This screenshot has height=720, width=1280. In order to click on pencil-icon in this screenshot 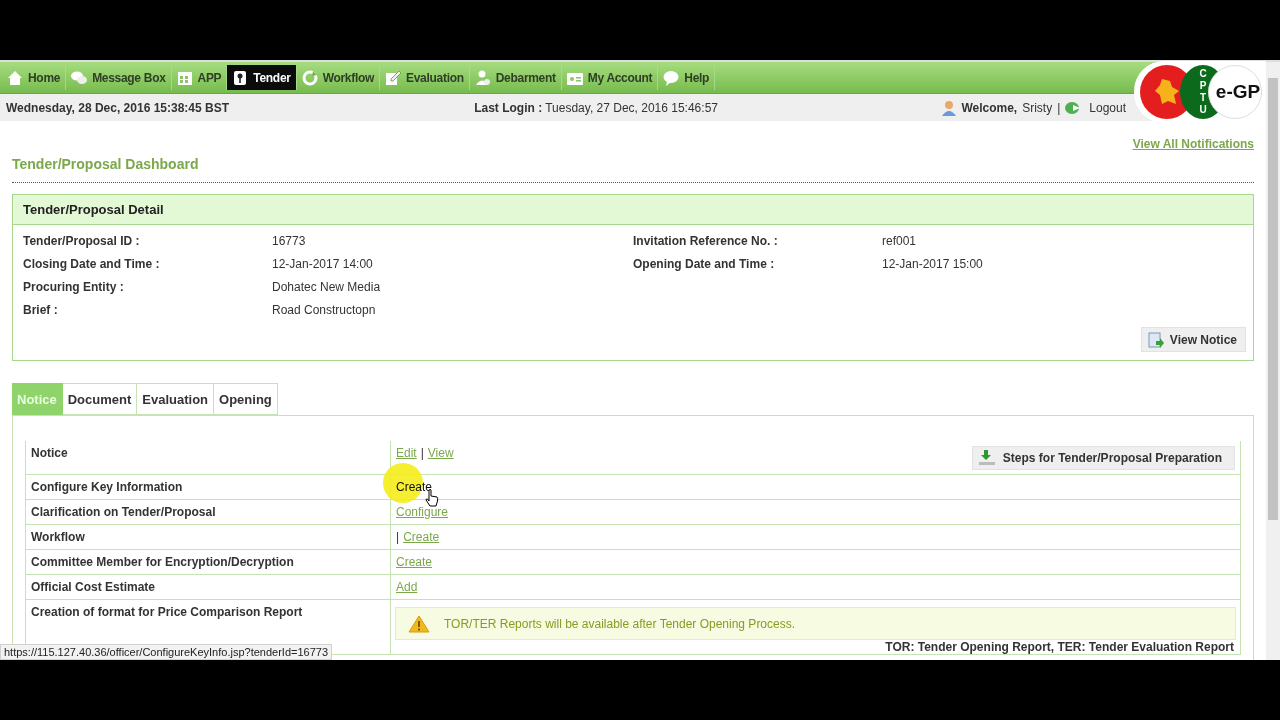, I will do `click(393, 77)`.